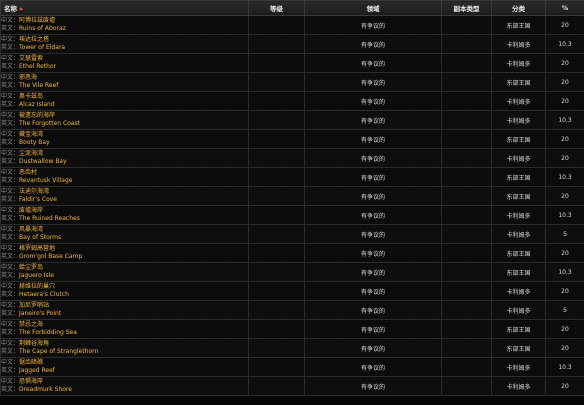 The height and width of the screenshot is (405, 584). I want to click on zone-name-cell: 中文：被遗忘的海岸 英文：The Forgotten Coast, so click(124, 120).